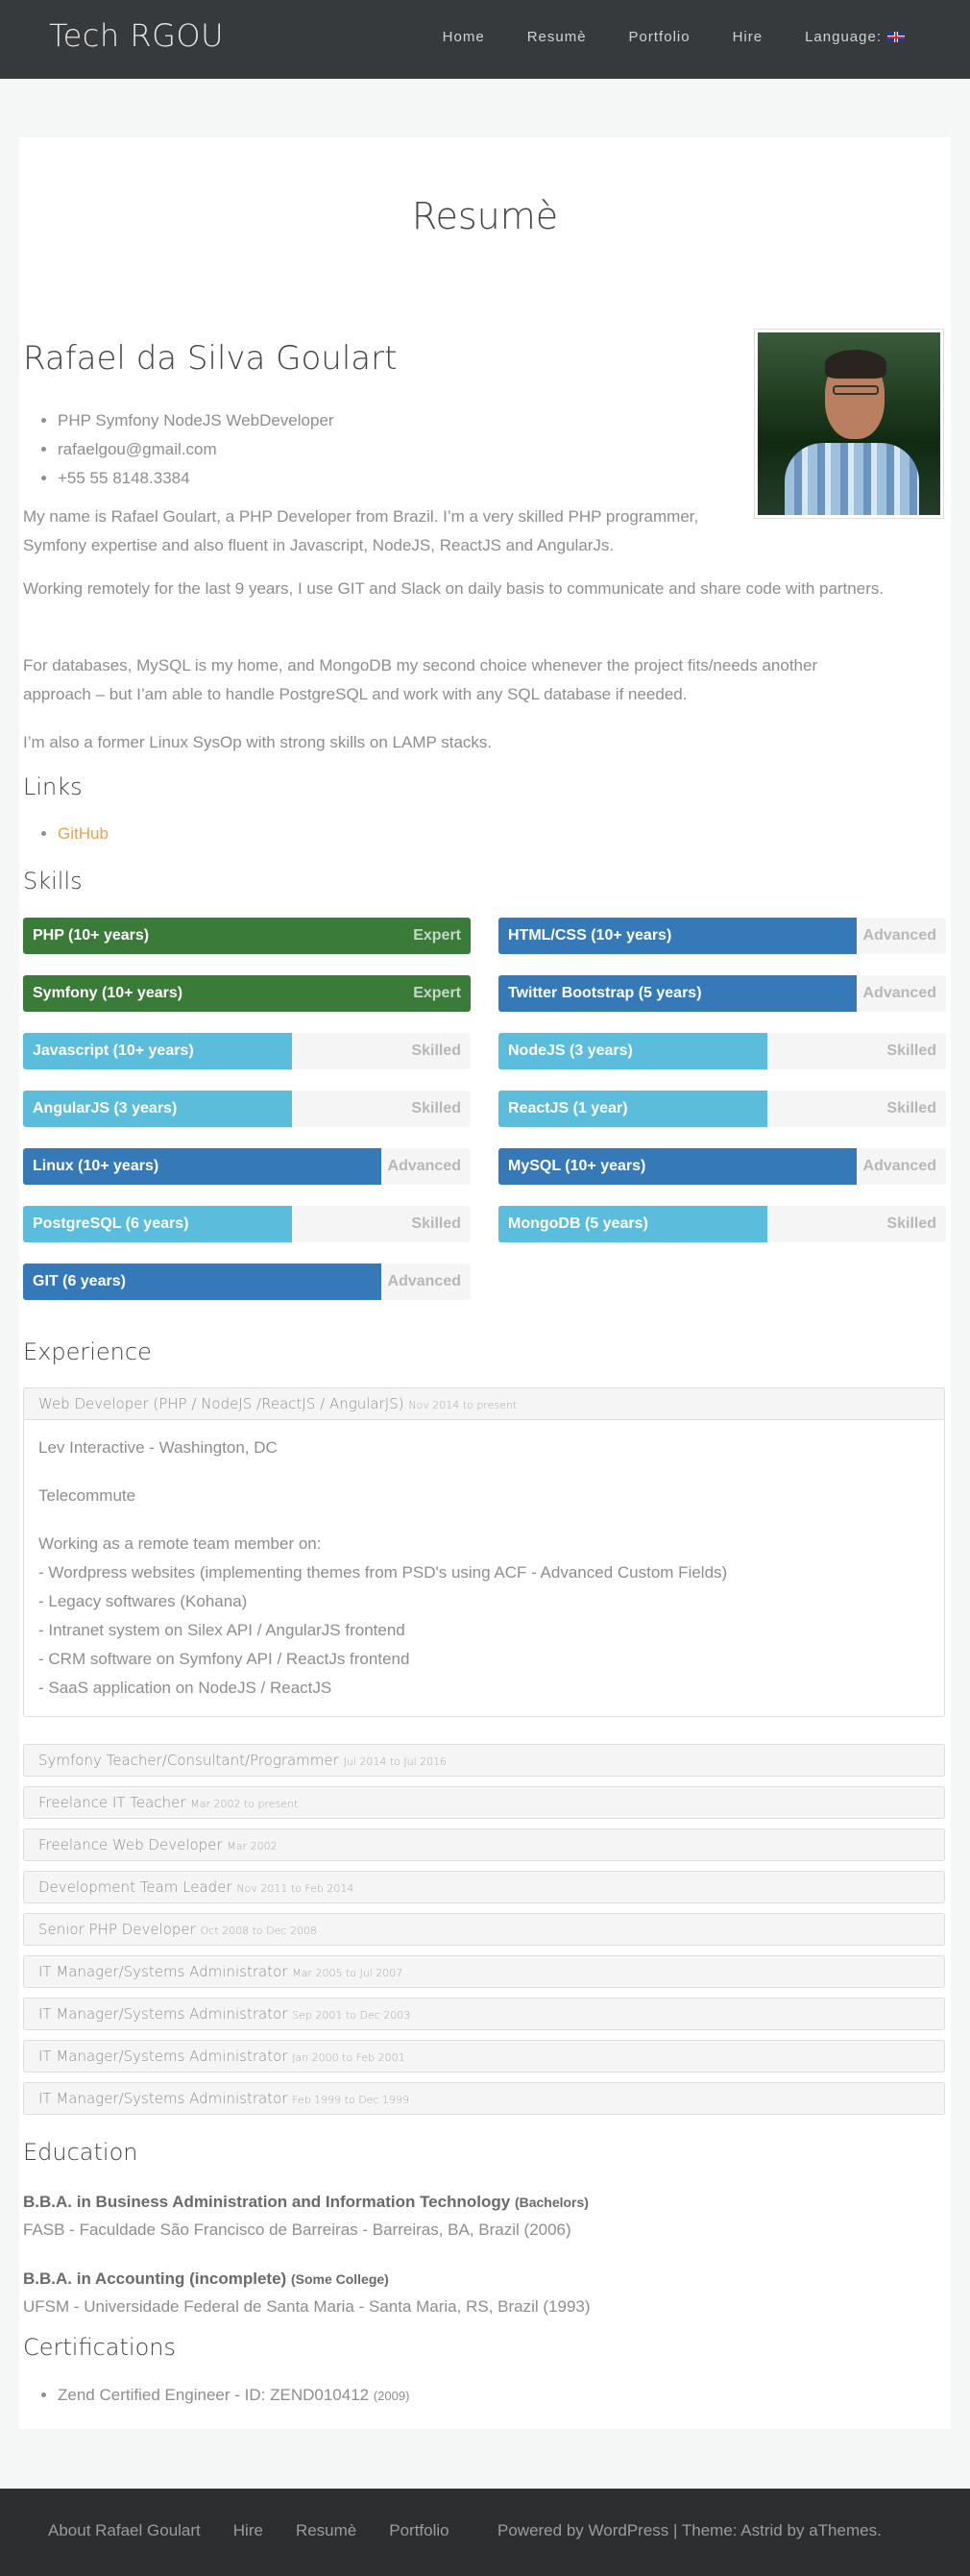  What do you see at coordinates (326, 2530) in the screenshot?
I see `footer-nav-resume: Resumè` at bounding box center [326, 2530].